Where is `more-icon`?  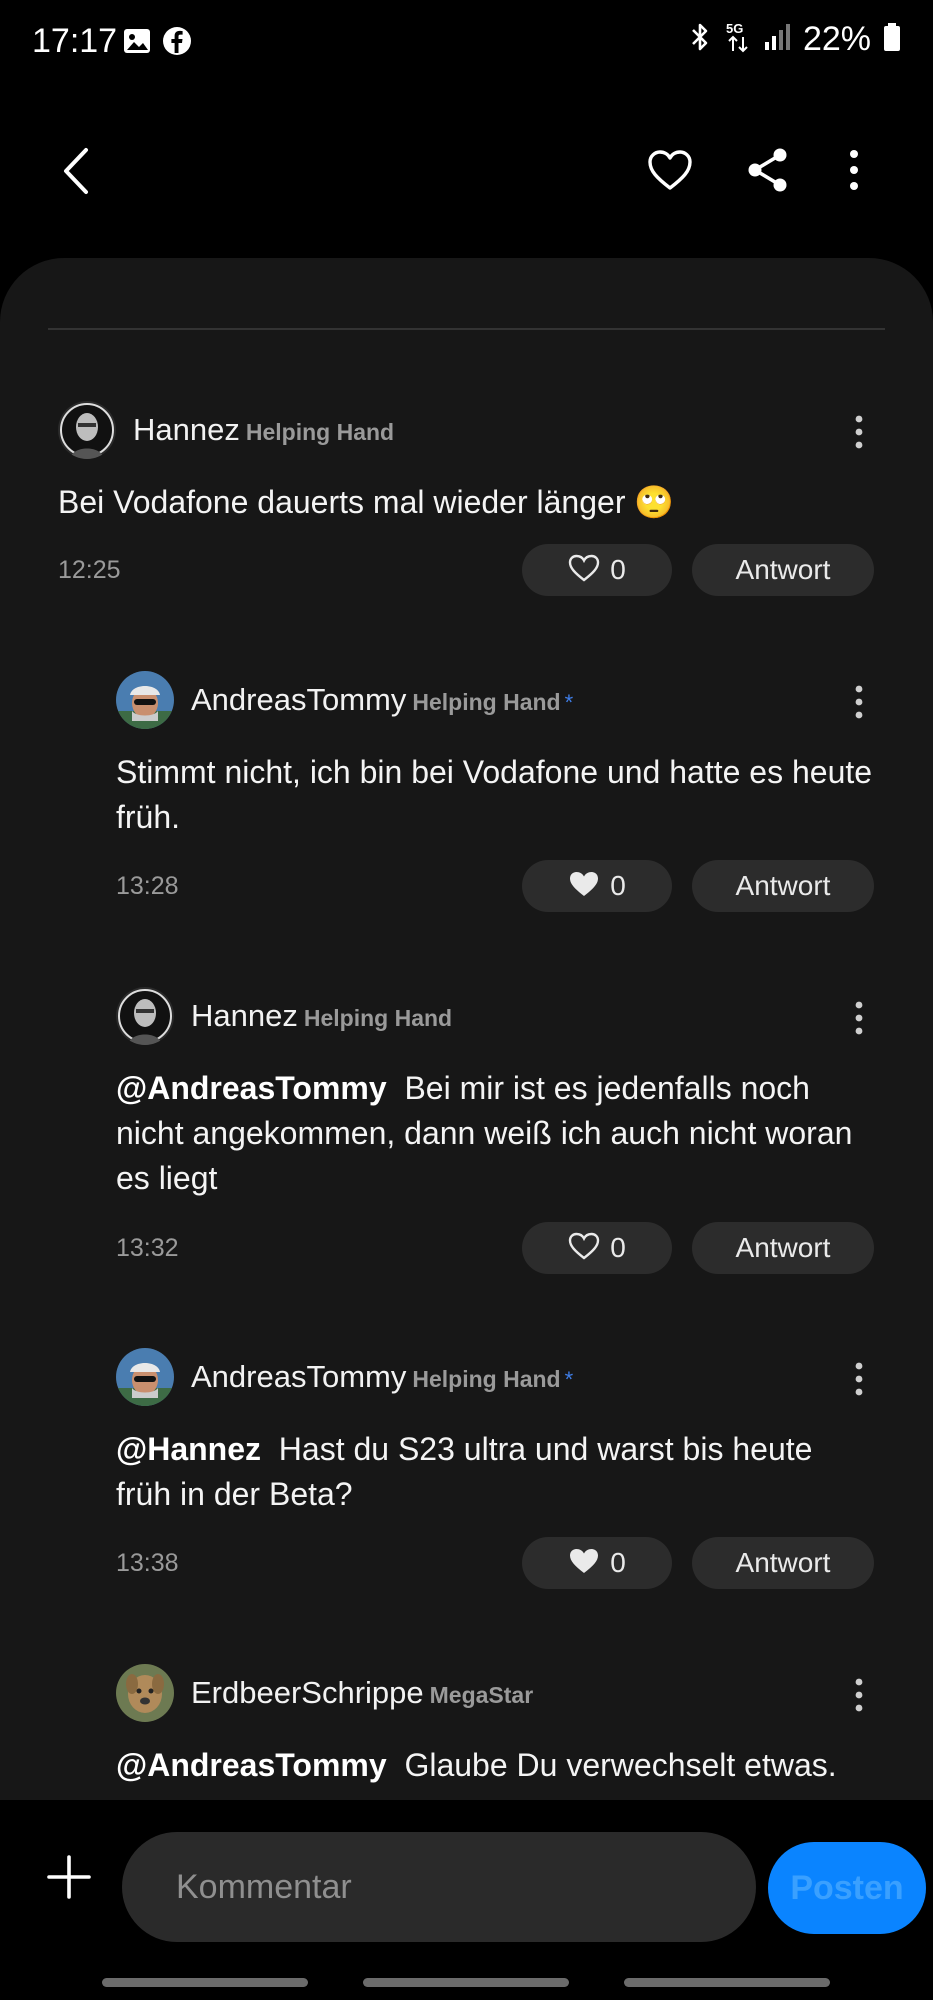
more-icon is located at coordinates (854, 172).